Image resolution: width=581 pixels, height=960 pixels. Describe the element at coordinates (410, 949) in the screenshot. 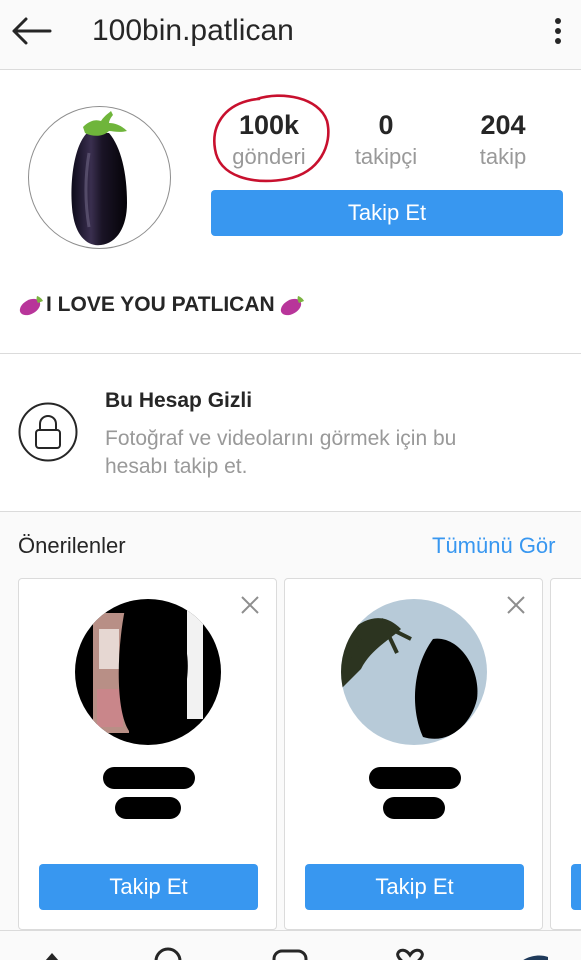

I see `heart-icon` at that location.